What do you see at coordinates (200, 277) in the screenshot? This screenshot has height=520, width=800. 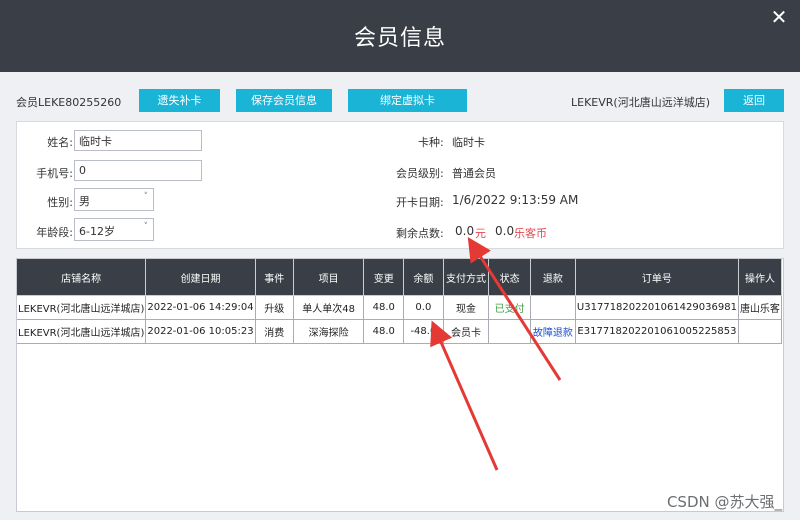 I see `column-header: 创建日期` at bounding box center [200, 277].